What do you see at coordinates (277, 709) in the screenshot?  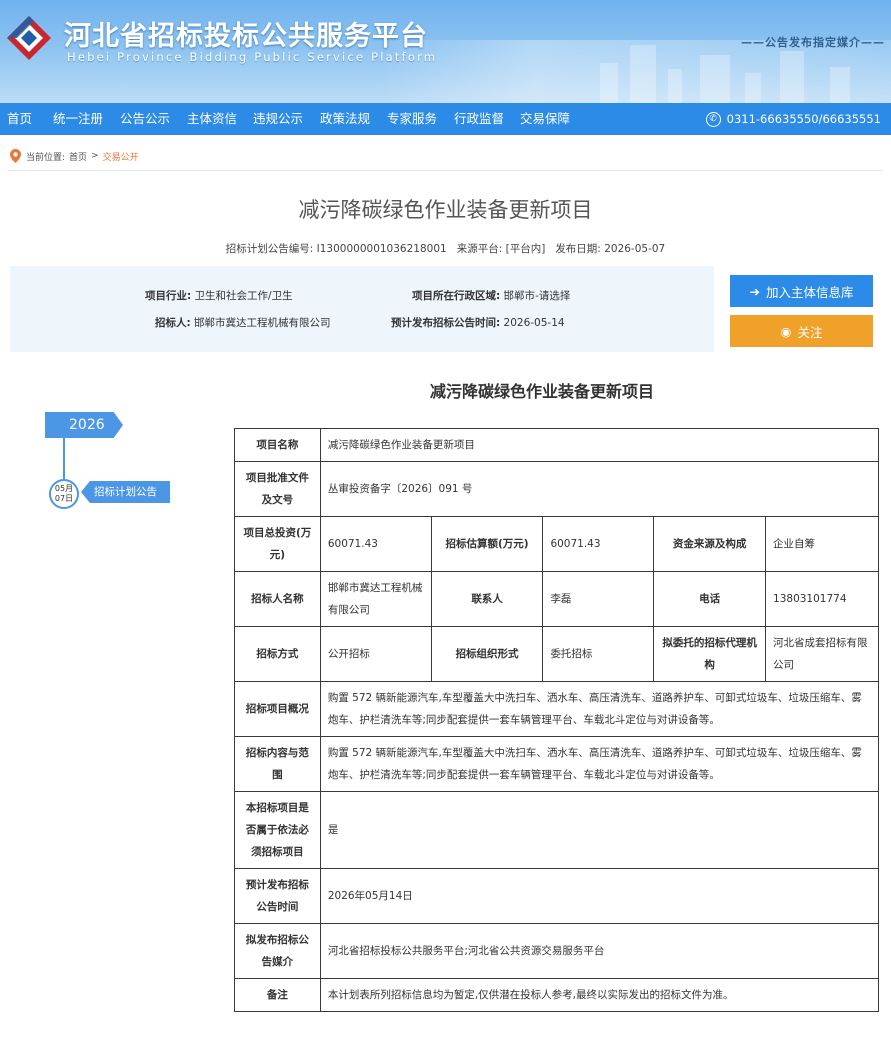 I see `table-header-cell: 招标项目概况` at bounding box center [277, 709].